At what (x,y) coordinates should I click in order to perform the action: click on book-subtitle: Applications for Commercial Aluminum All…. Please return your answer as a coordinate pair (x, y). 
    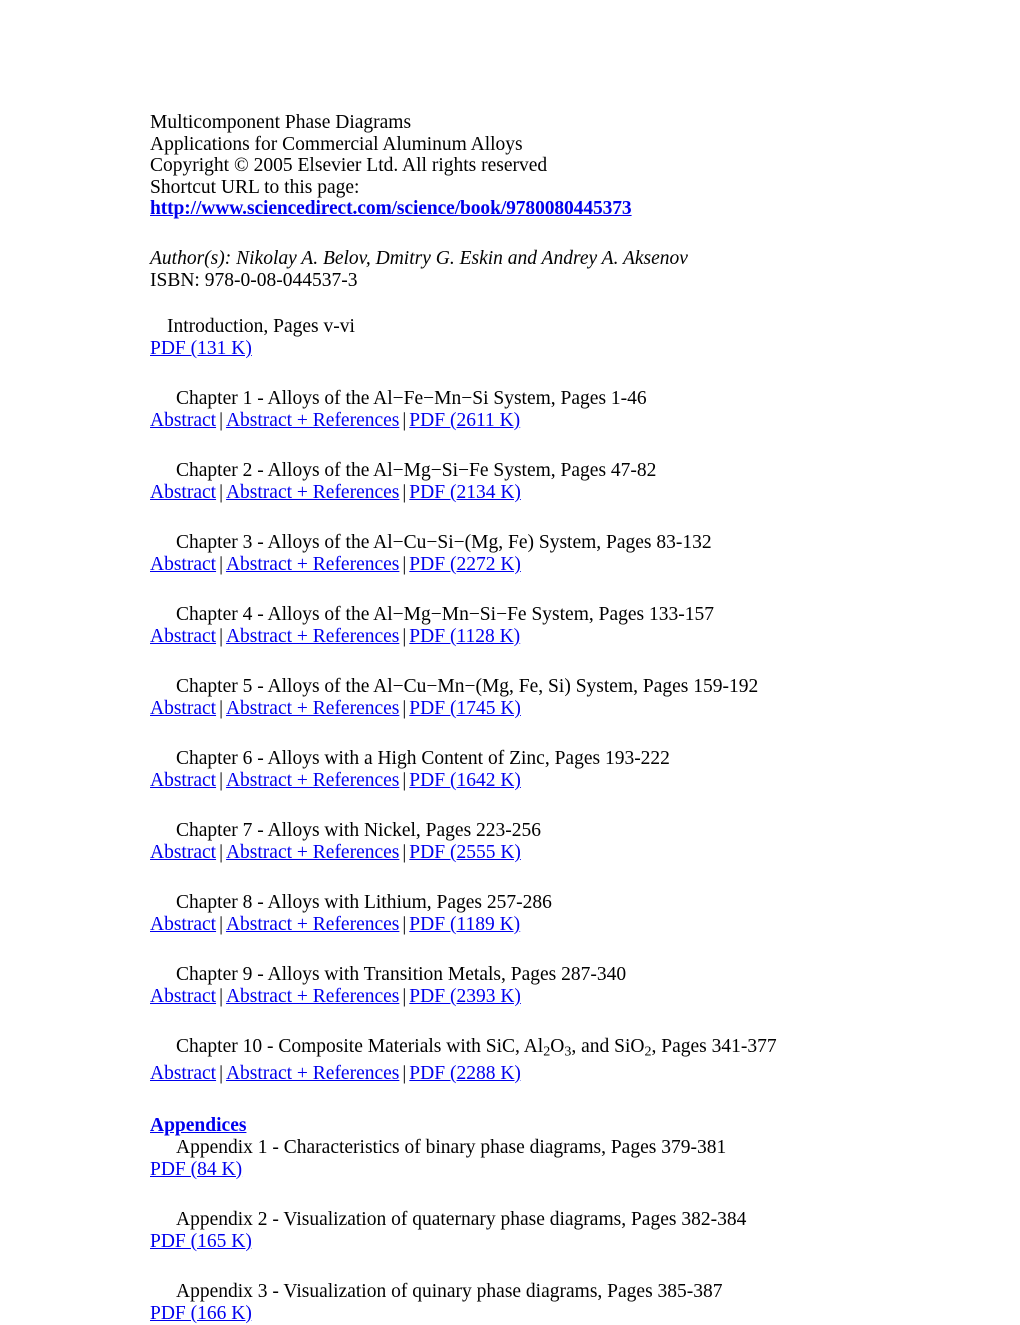
    Looking at the image, I should click on (336, 144).